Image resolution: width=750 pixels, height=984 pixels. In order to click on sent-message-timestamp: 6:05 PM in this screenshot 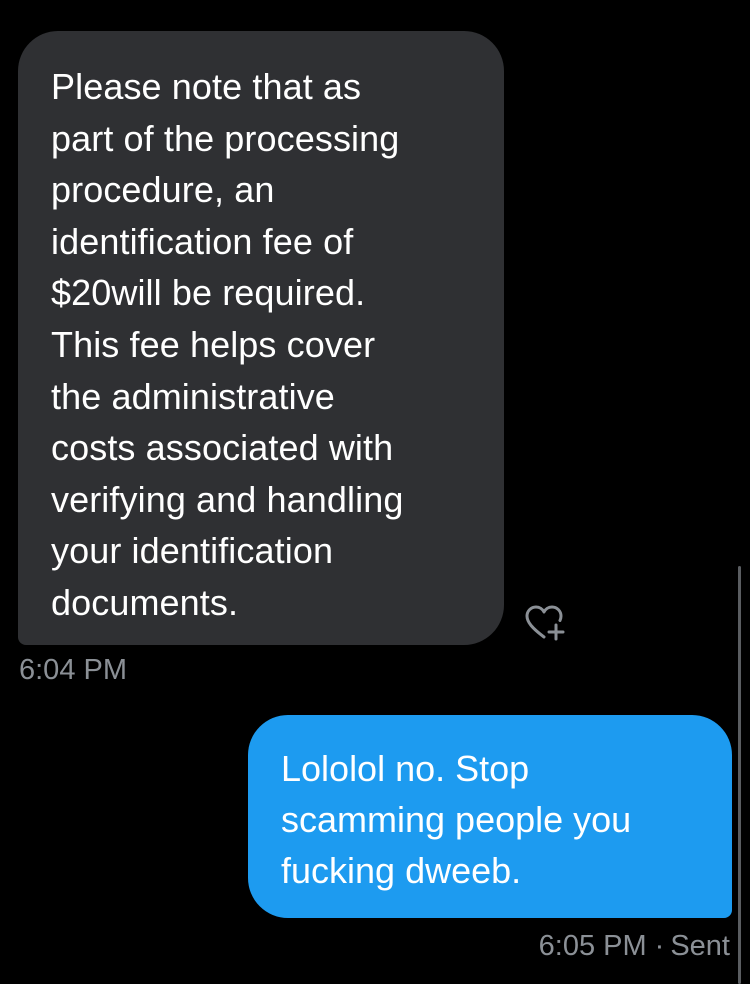, I will do `click(592, 946)`.